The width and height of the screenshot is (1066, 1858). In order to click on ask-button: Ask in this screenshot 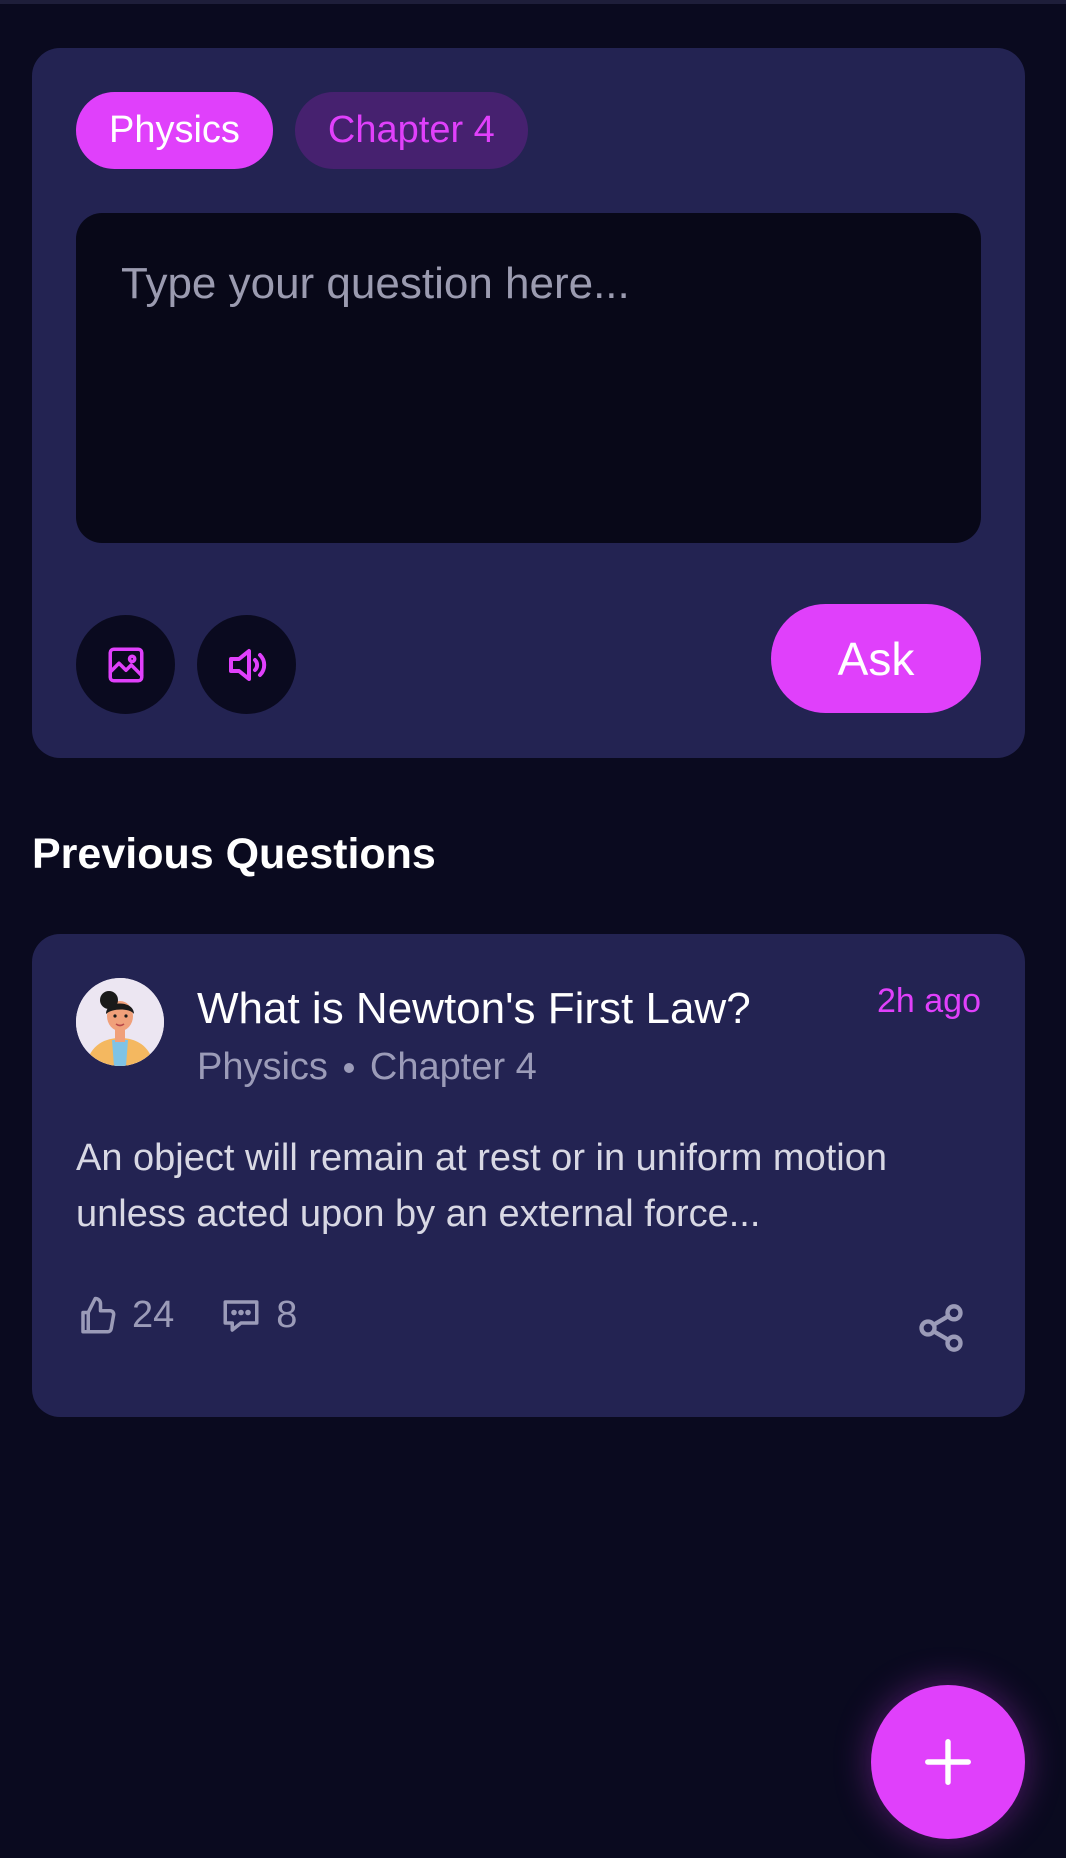, I will do `click(876, 658)`.